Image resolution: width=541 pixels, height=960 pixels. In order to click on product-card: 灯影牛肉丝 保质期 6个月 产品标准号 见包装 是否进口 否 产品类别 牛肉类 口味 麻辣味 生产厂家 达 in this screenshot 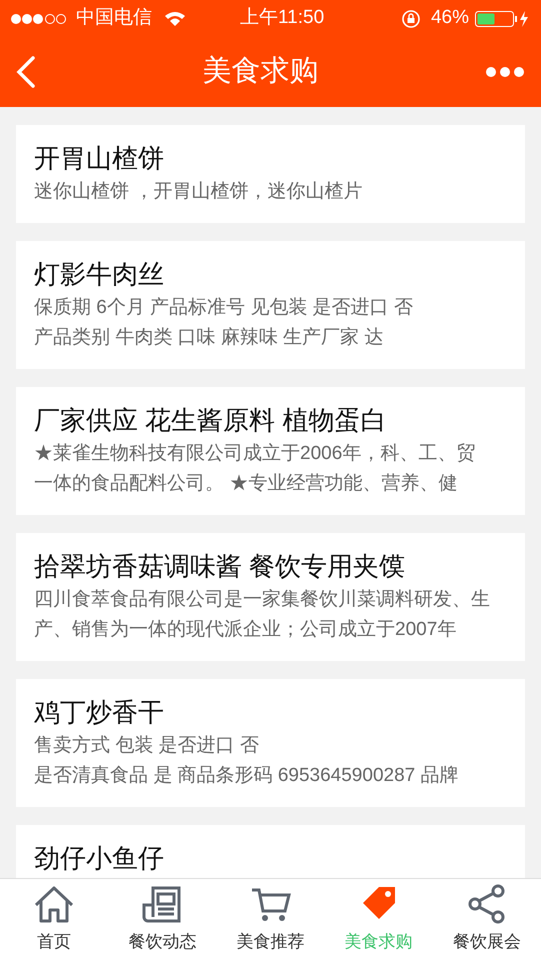, I will do `click(270, 305)`.